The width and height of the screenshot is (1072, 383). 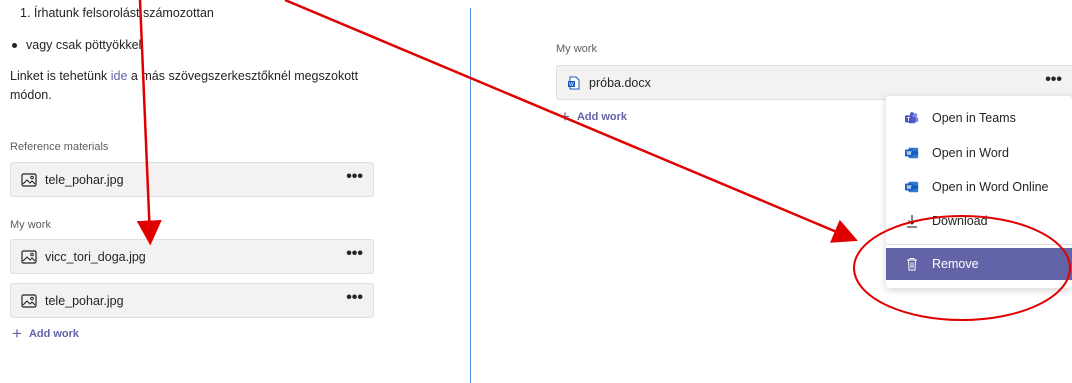 I want to click on annotation-arrow, so click(x=149, y=123).